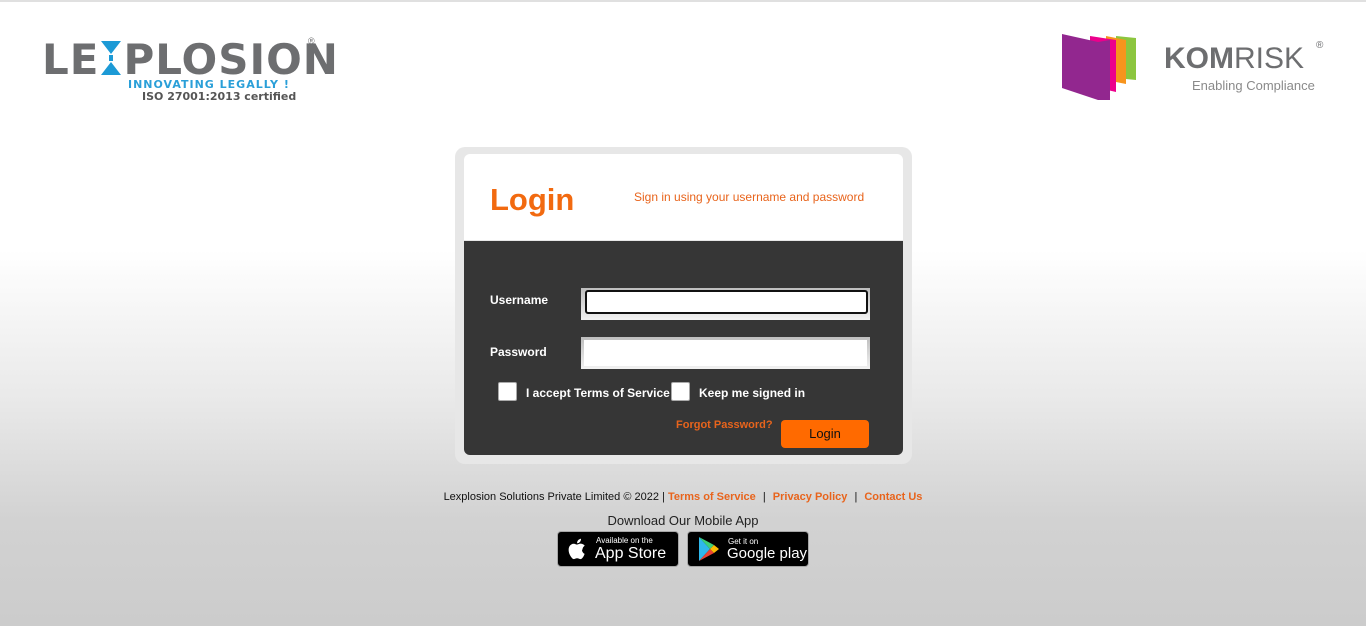  What do you see at coordinates (680, 391) in the screenshot?
I see `keep-signed-in-checkbox` at bounding box center [680, 391].